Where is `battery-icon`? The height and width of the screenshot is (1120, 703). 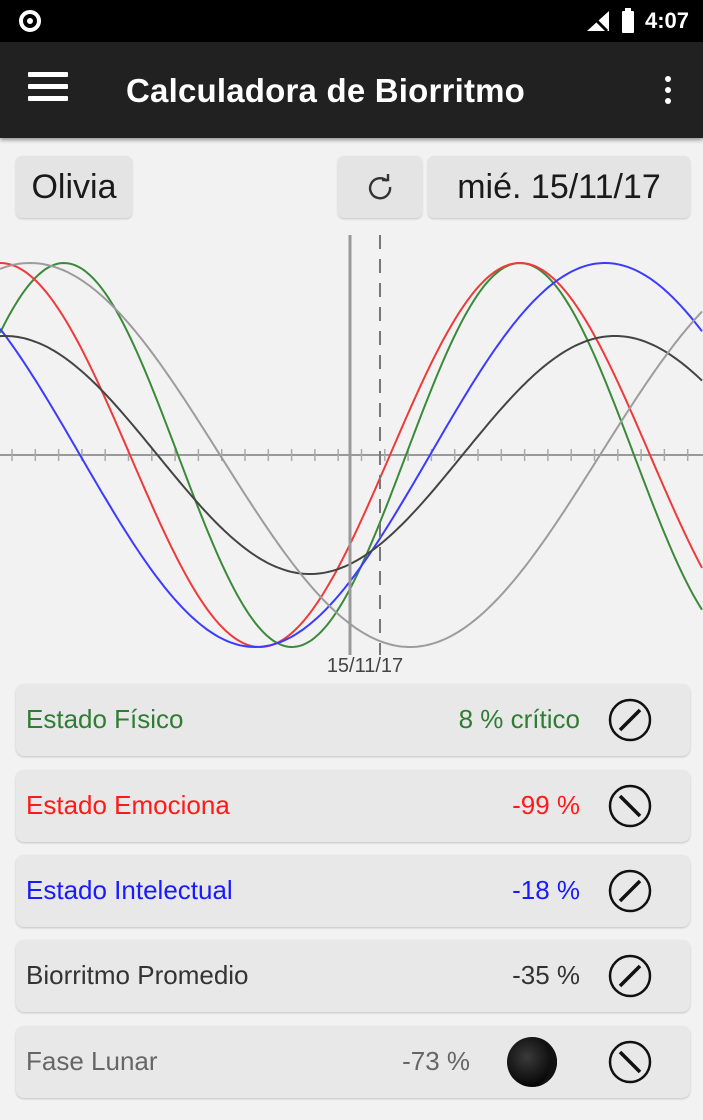 battery-icon is located at coordinates (627, 20).